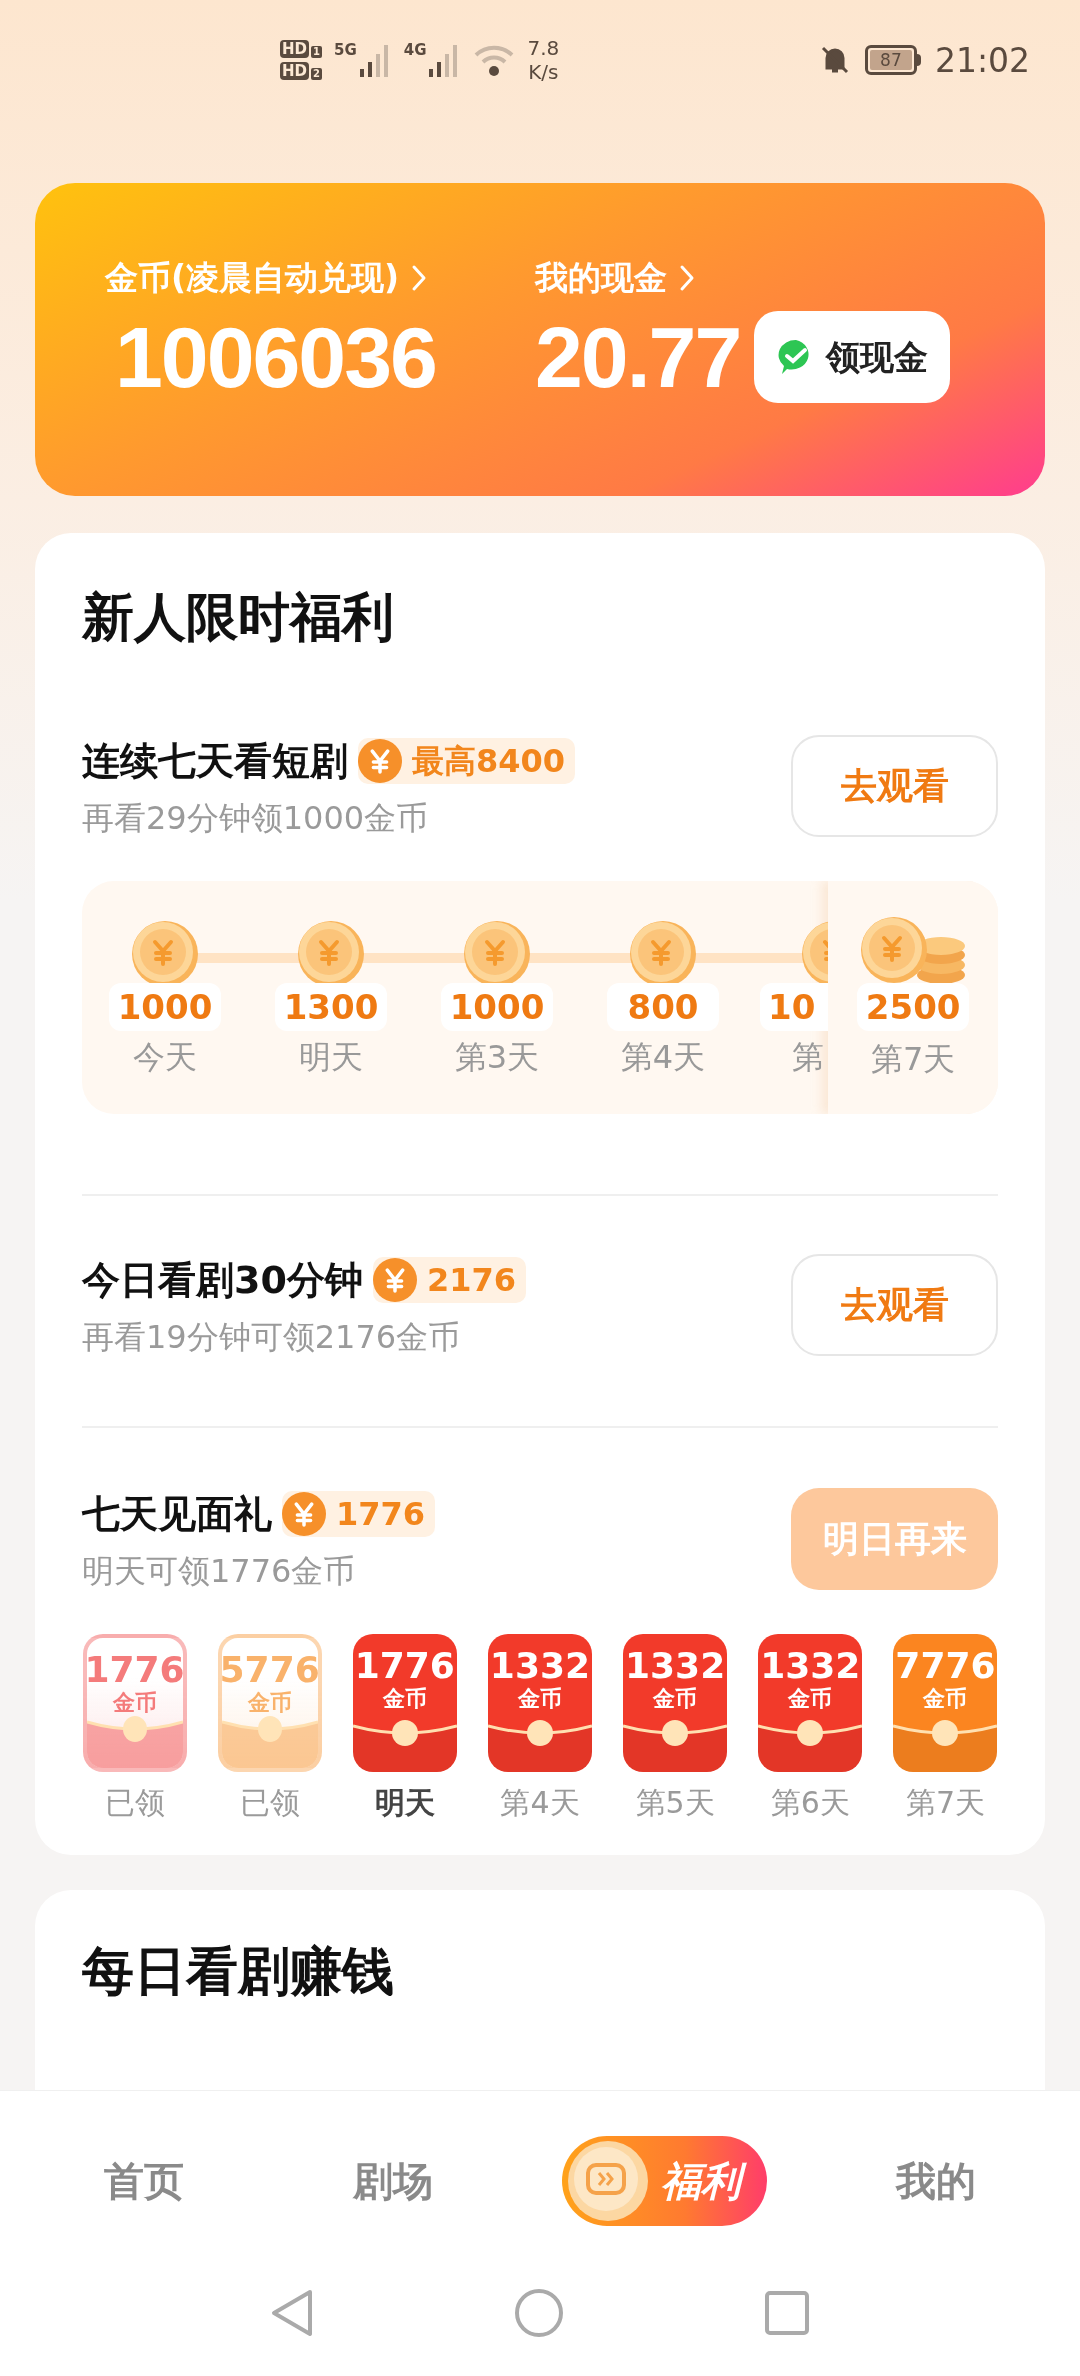  What do you see at coordinates (601, 277) in the screenshot?
I see `cash-link: 我的现金` at bounding box center [601, 277].